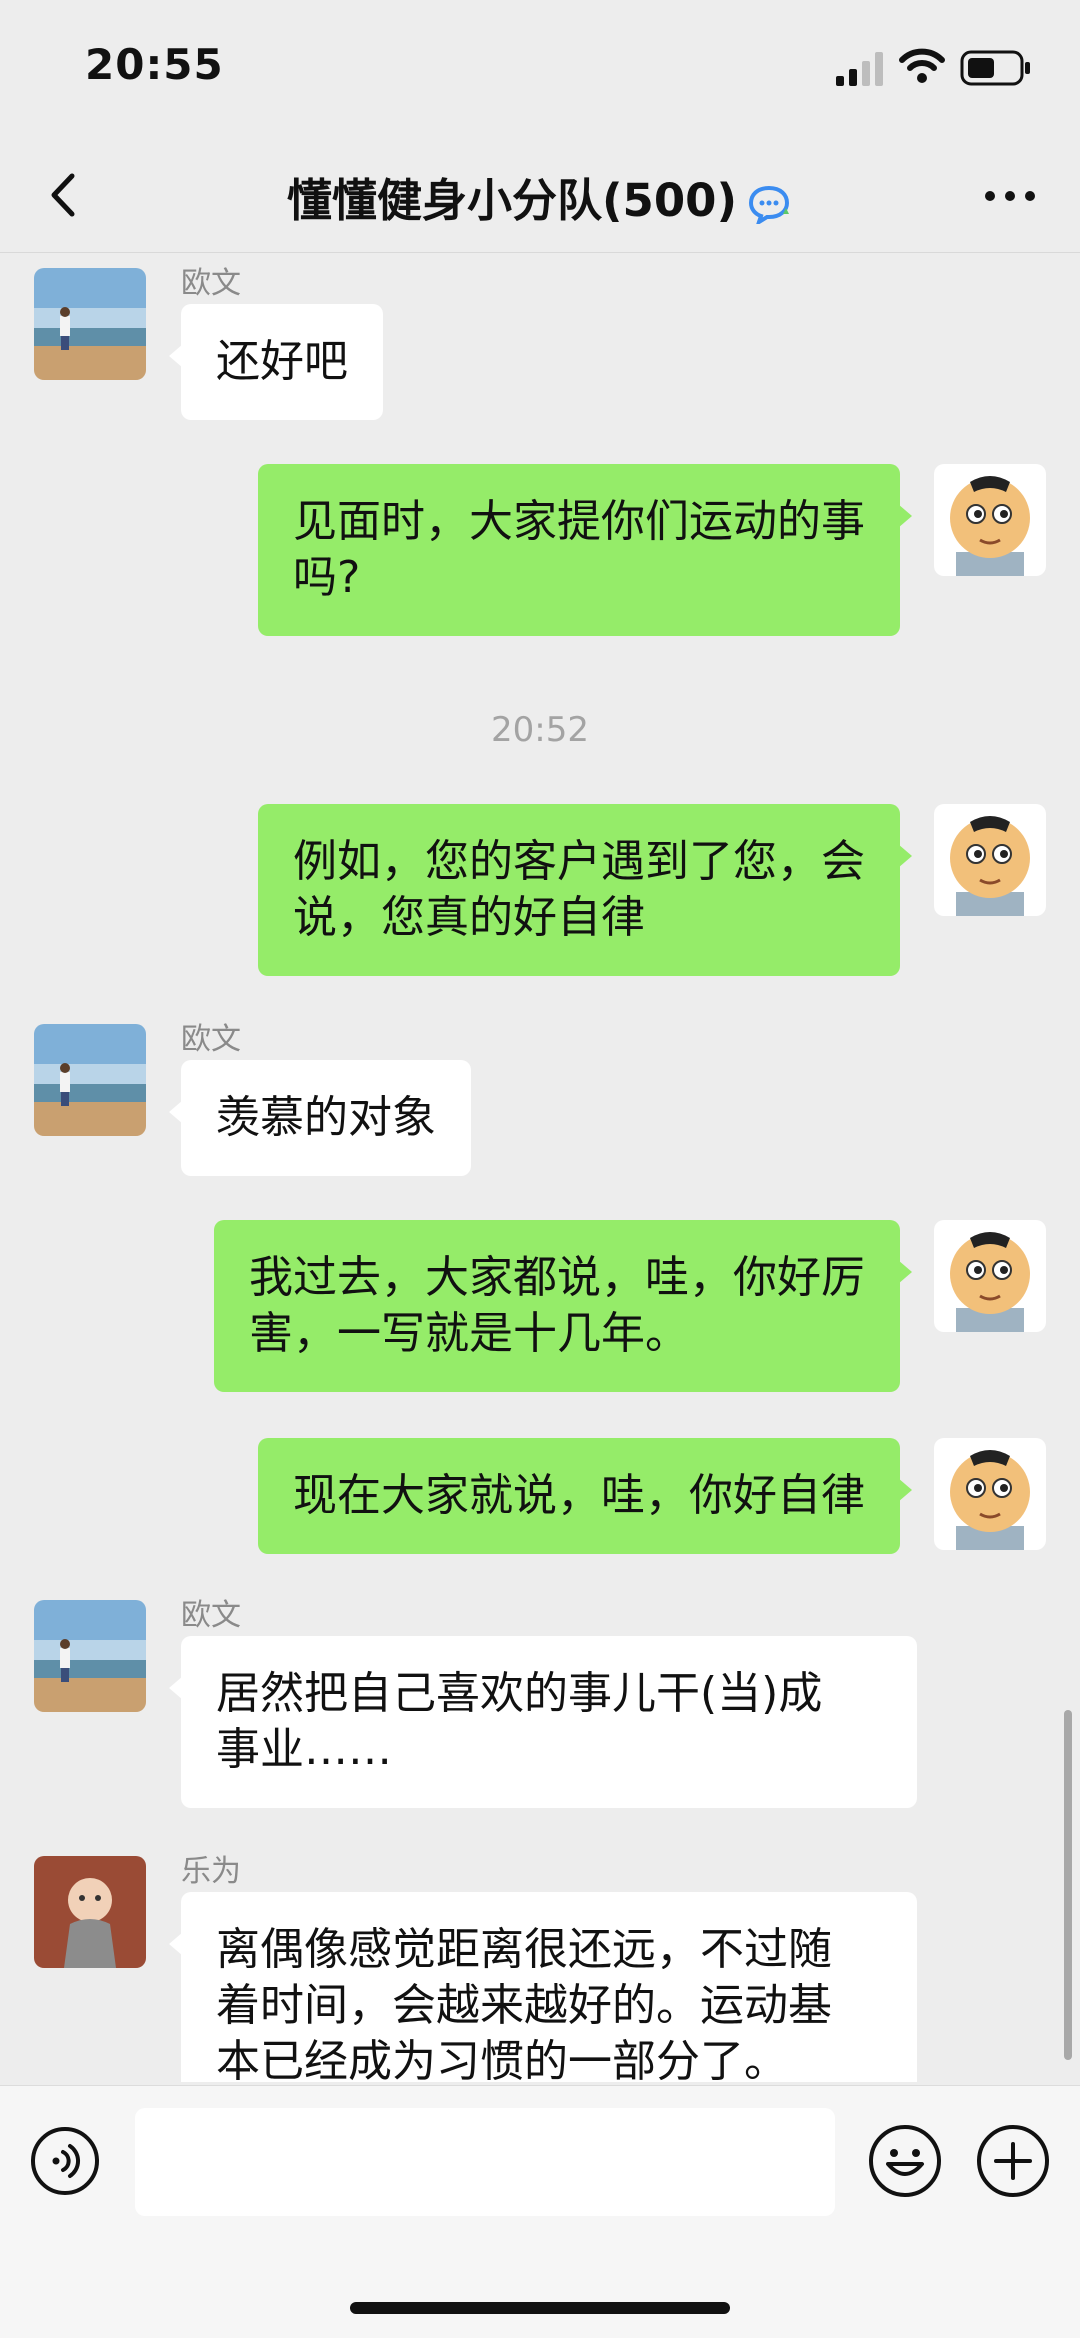  What do you see at coordinates (519, 1693) in the screenshot?
I see `message-text: 居然把自己喜欢的事儿干(当)成` at bounding box center [519, 1693].